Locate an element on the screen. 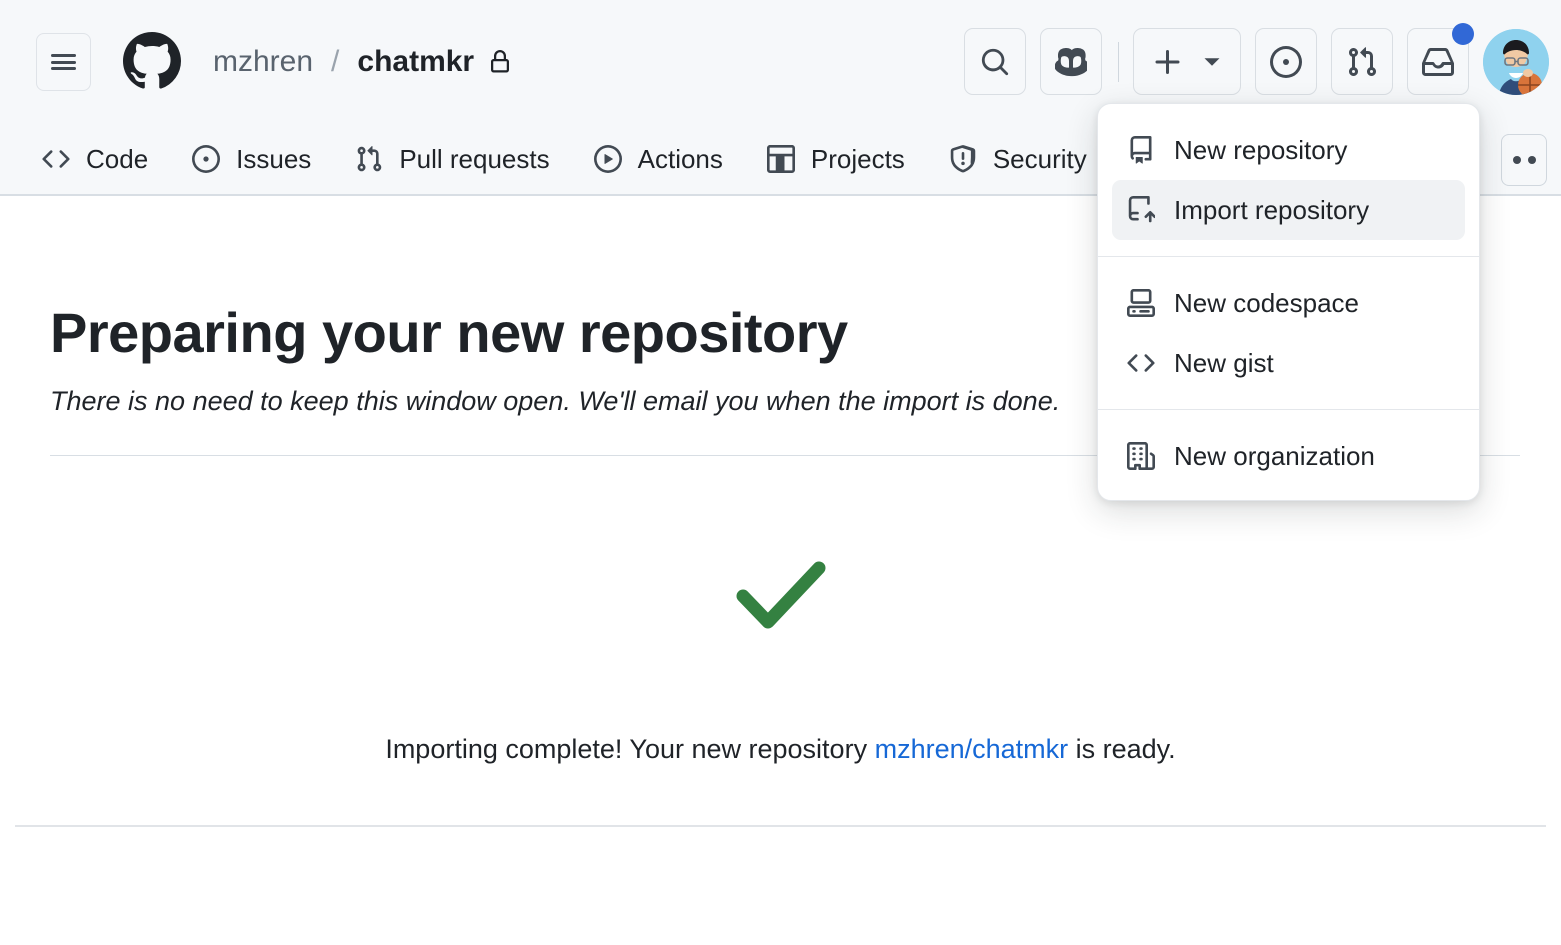 This screenshot has width=1561, height=945. tab-label: Actions is located at coordinates (680, 158).